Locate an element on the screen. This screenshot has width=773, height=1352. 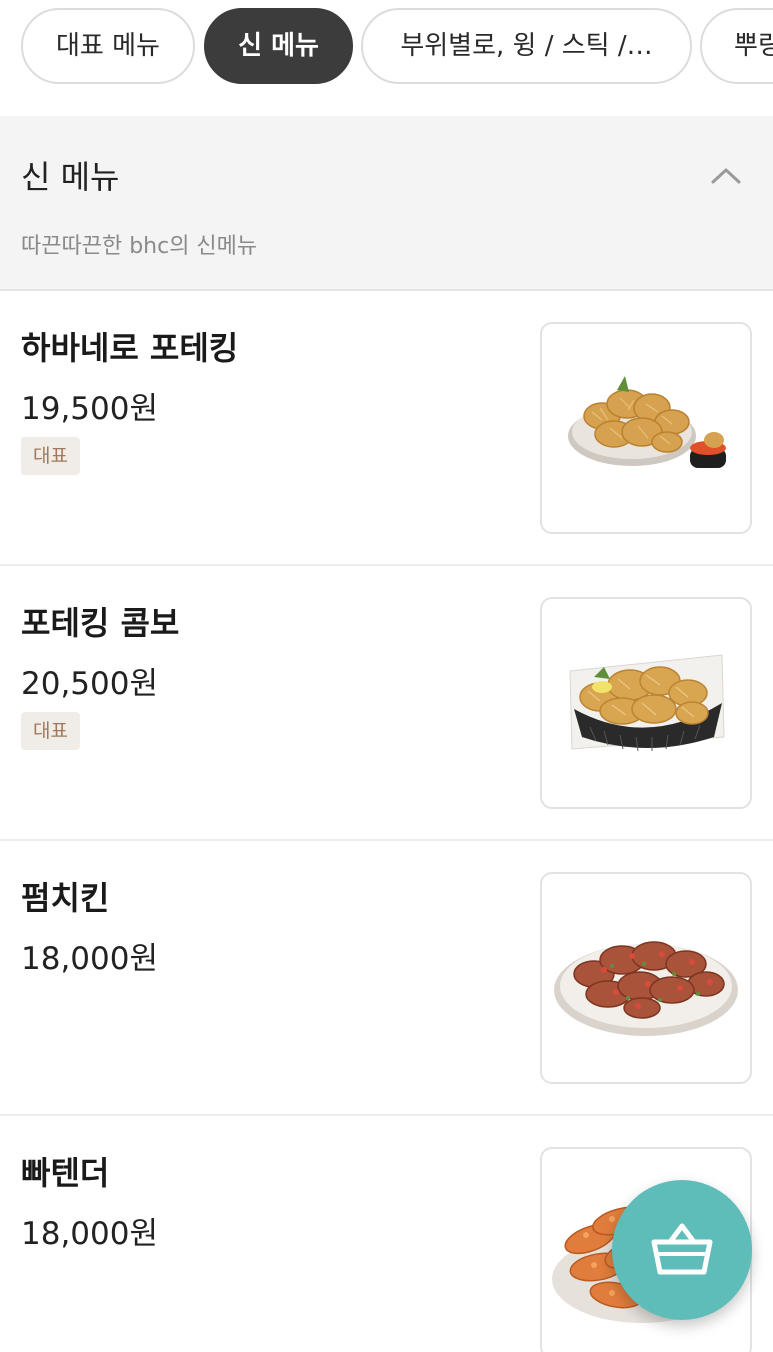
menu-item-price: 20,500원 is located at coordinates (89, 684).